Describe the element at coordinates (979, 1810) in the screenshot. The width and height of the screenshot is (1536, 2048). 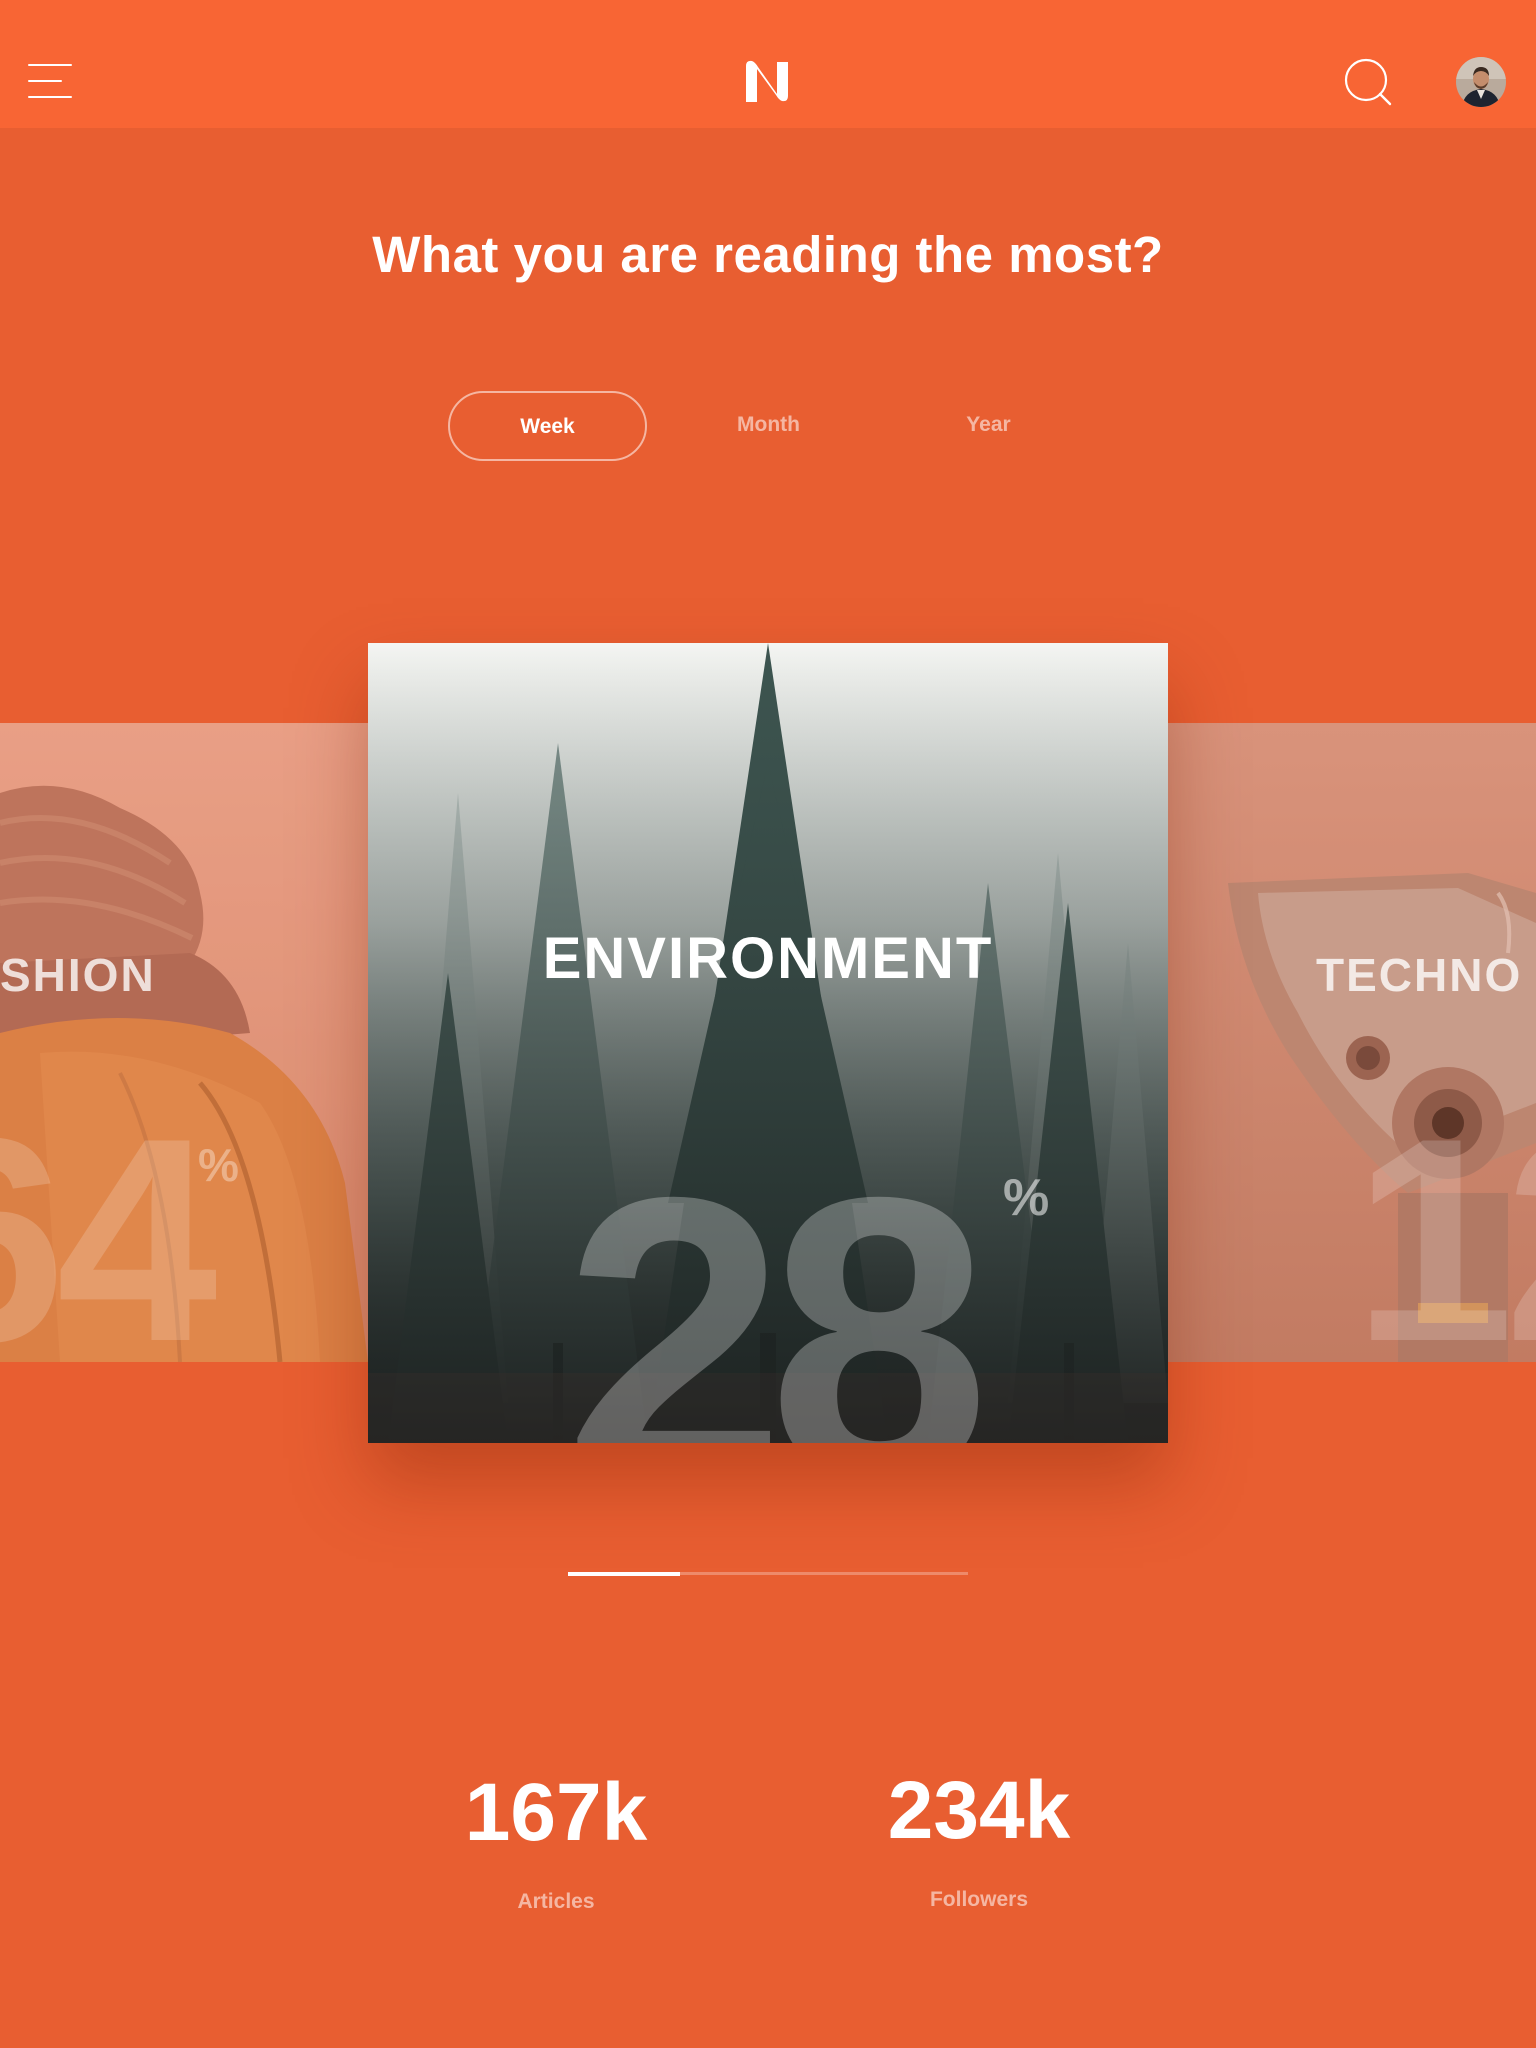
I see `stat-value: 234k` at that location.